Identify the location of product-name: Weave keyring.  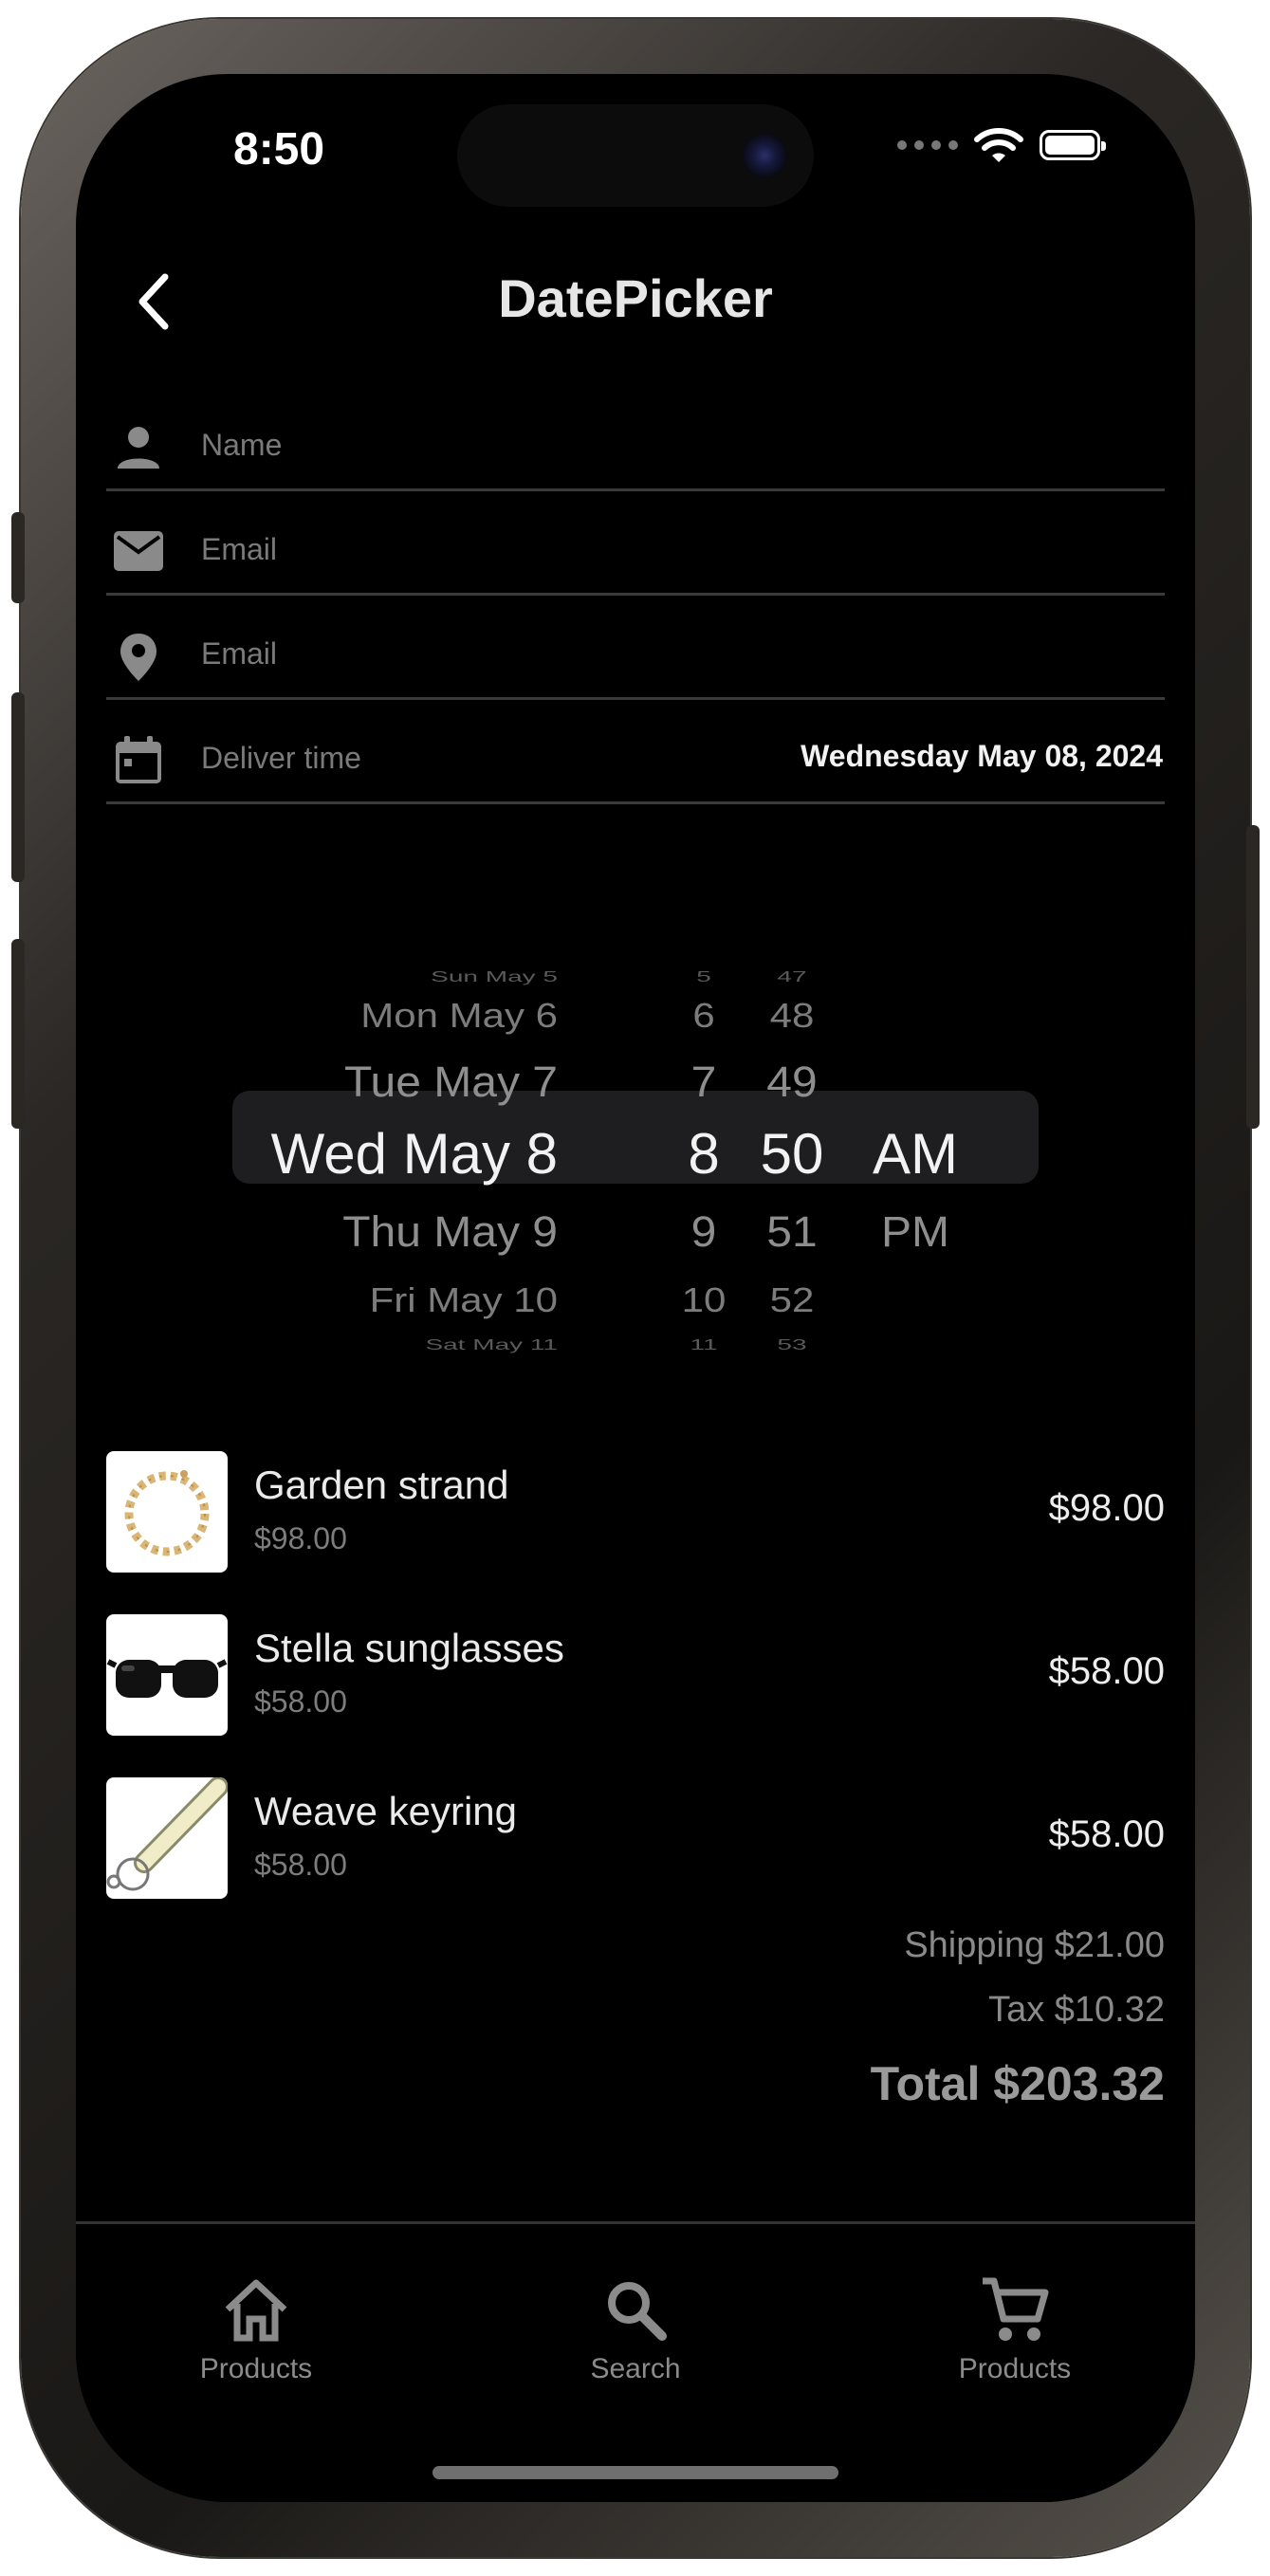
(386, 1811).